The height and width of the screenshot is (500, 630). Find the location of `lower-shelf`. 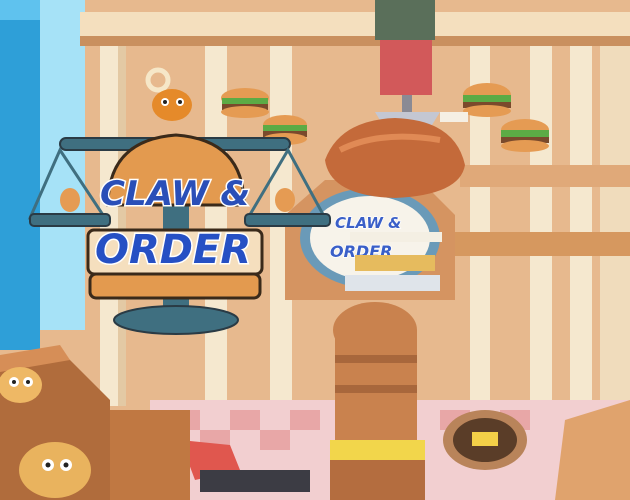

lower-shelf is located at coordinates (530, 244).